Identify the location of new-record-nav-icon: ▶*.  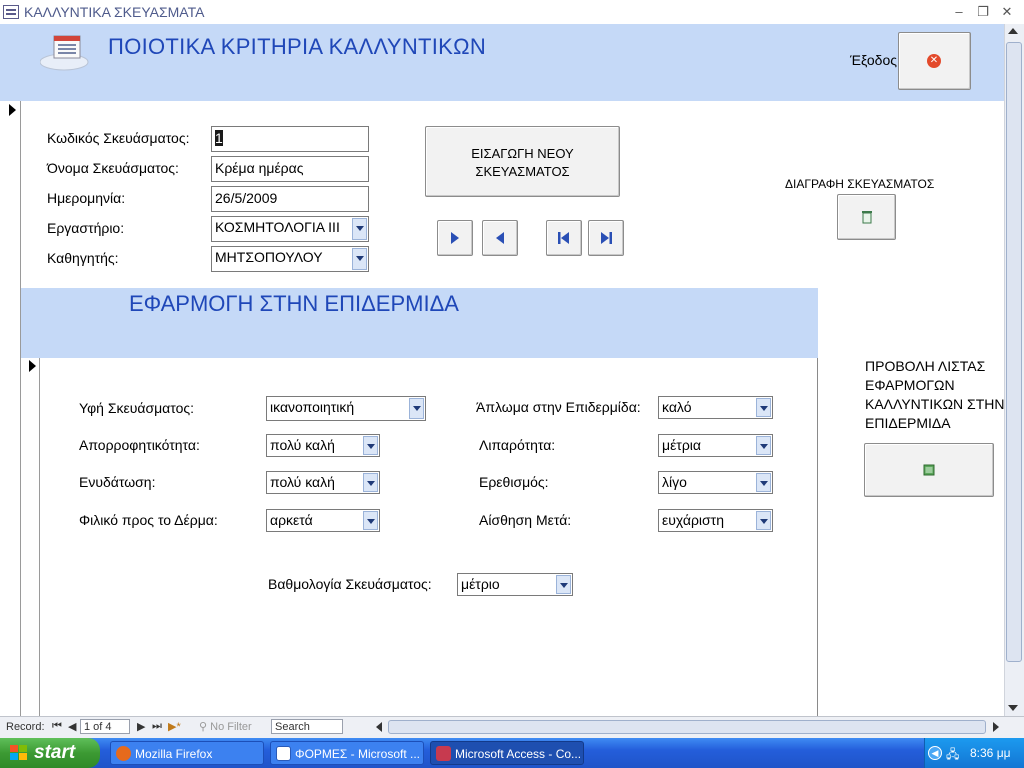
(174, 726).